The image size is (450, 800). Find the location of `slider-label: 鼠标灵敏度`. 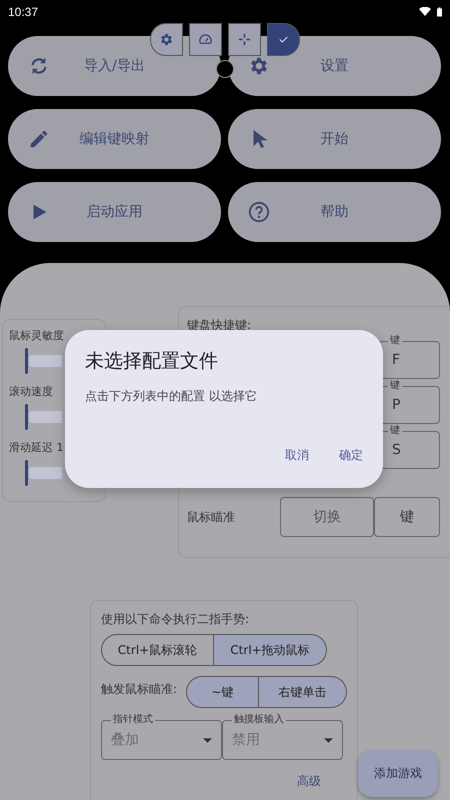

slider-label: 鼠标灵敏度 is located at coordinates (36, 336).